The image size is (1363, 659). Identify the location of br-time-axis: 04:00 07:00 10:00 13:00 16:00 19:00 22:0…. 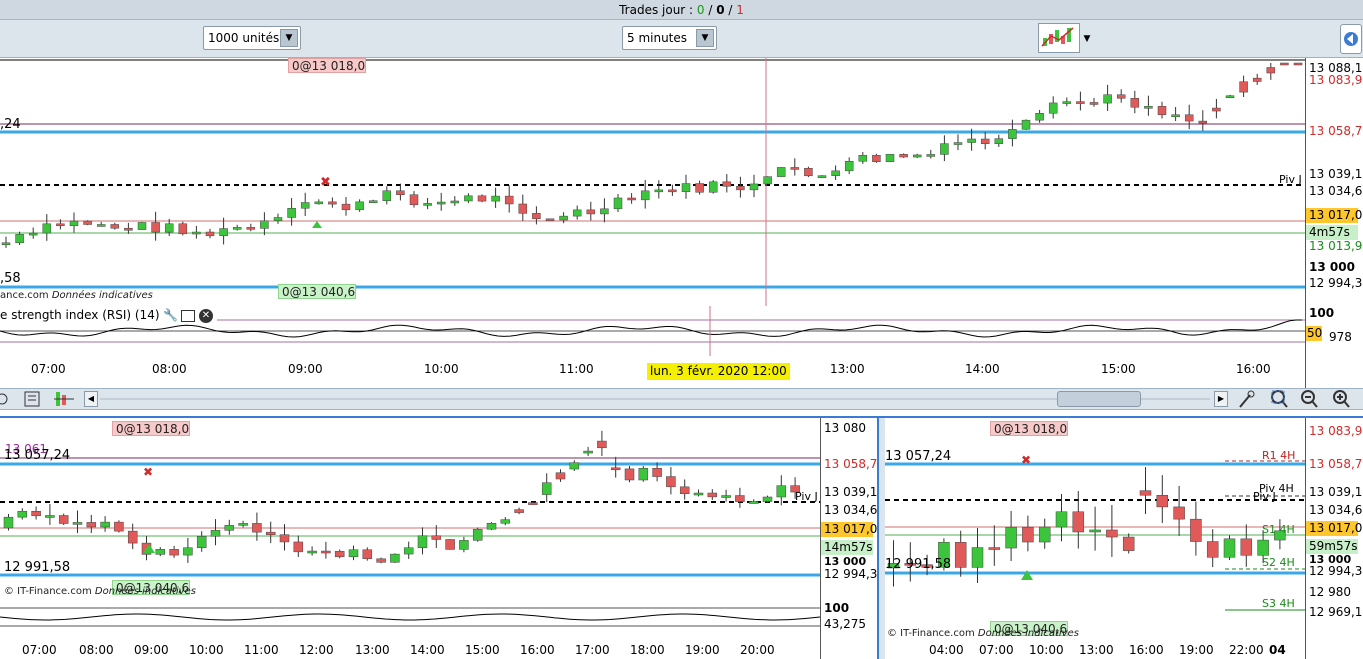
(1095, 650).